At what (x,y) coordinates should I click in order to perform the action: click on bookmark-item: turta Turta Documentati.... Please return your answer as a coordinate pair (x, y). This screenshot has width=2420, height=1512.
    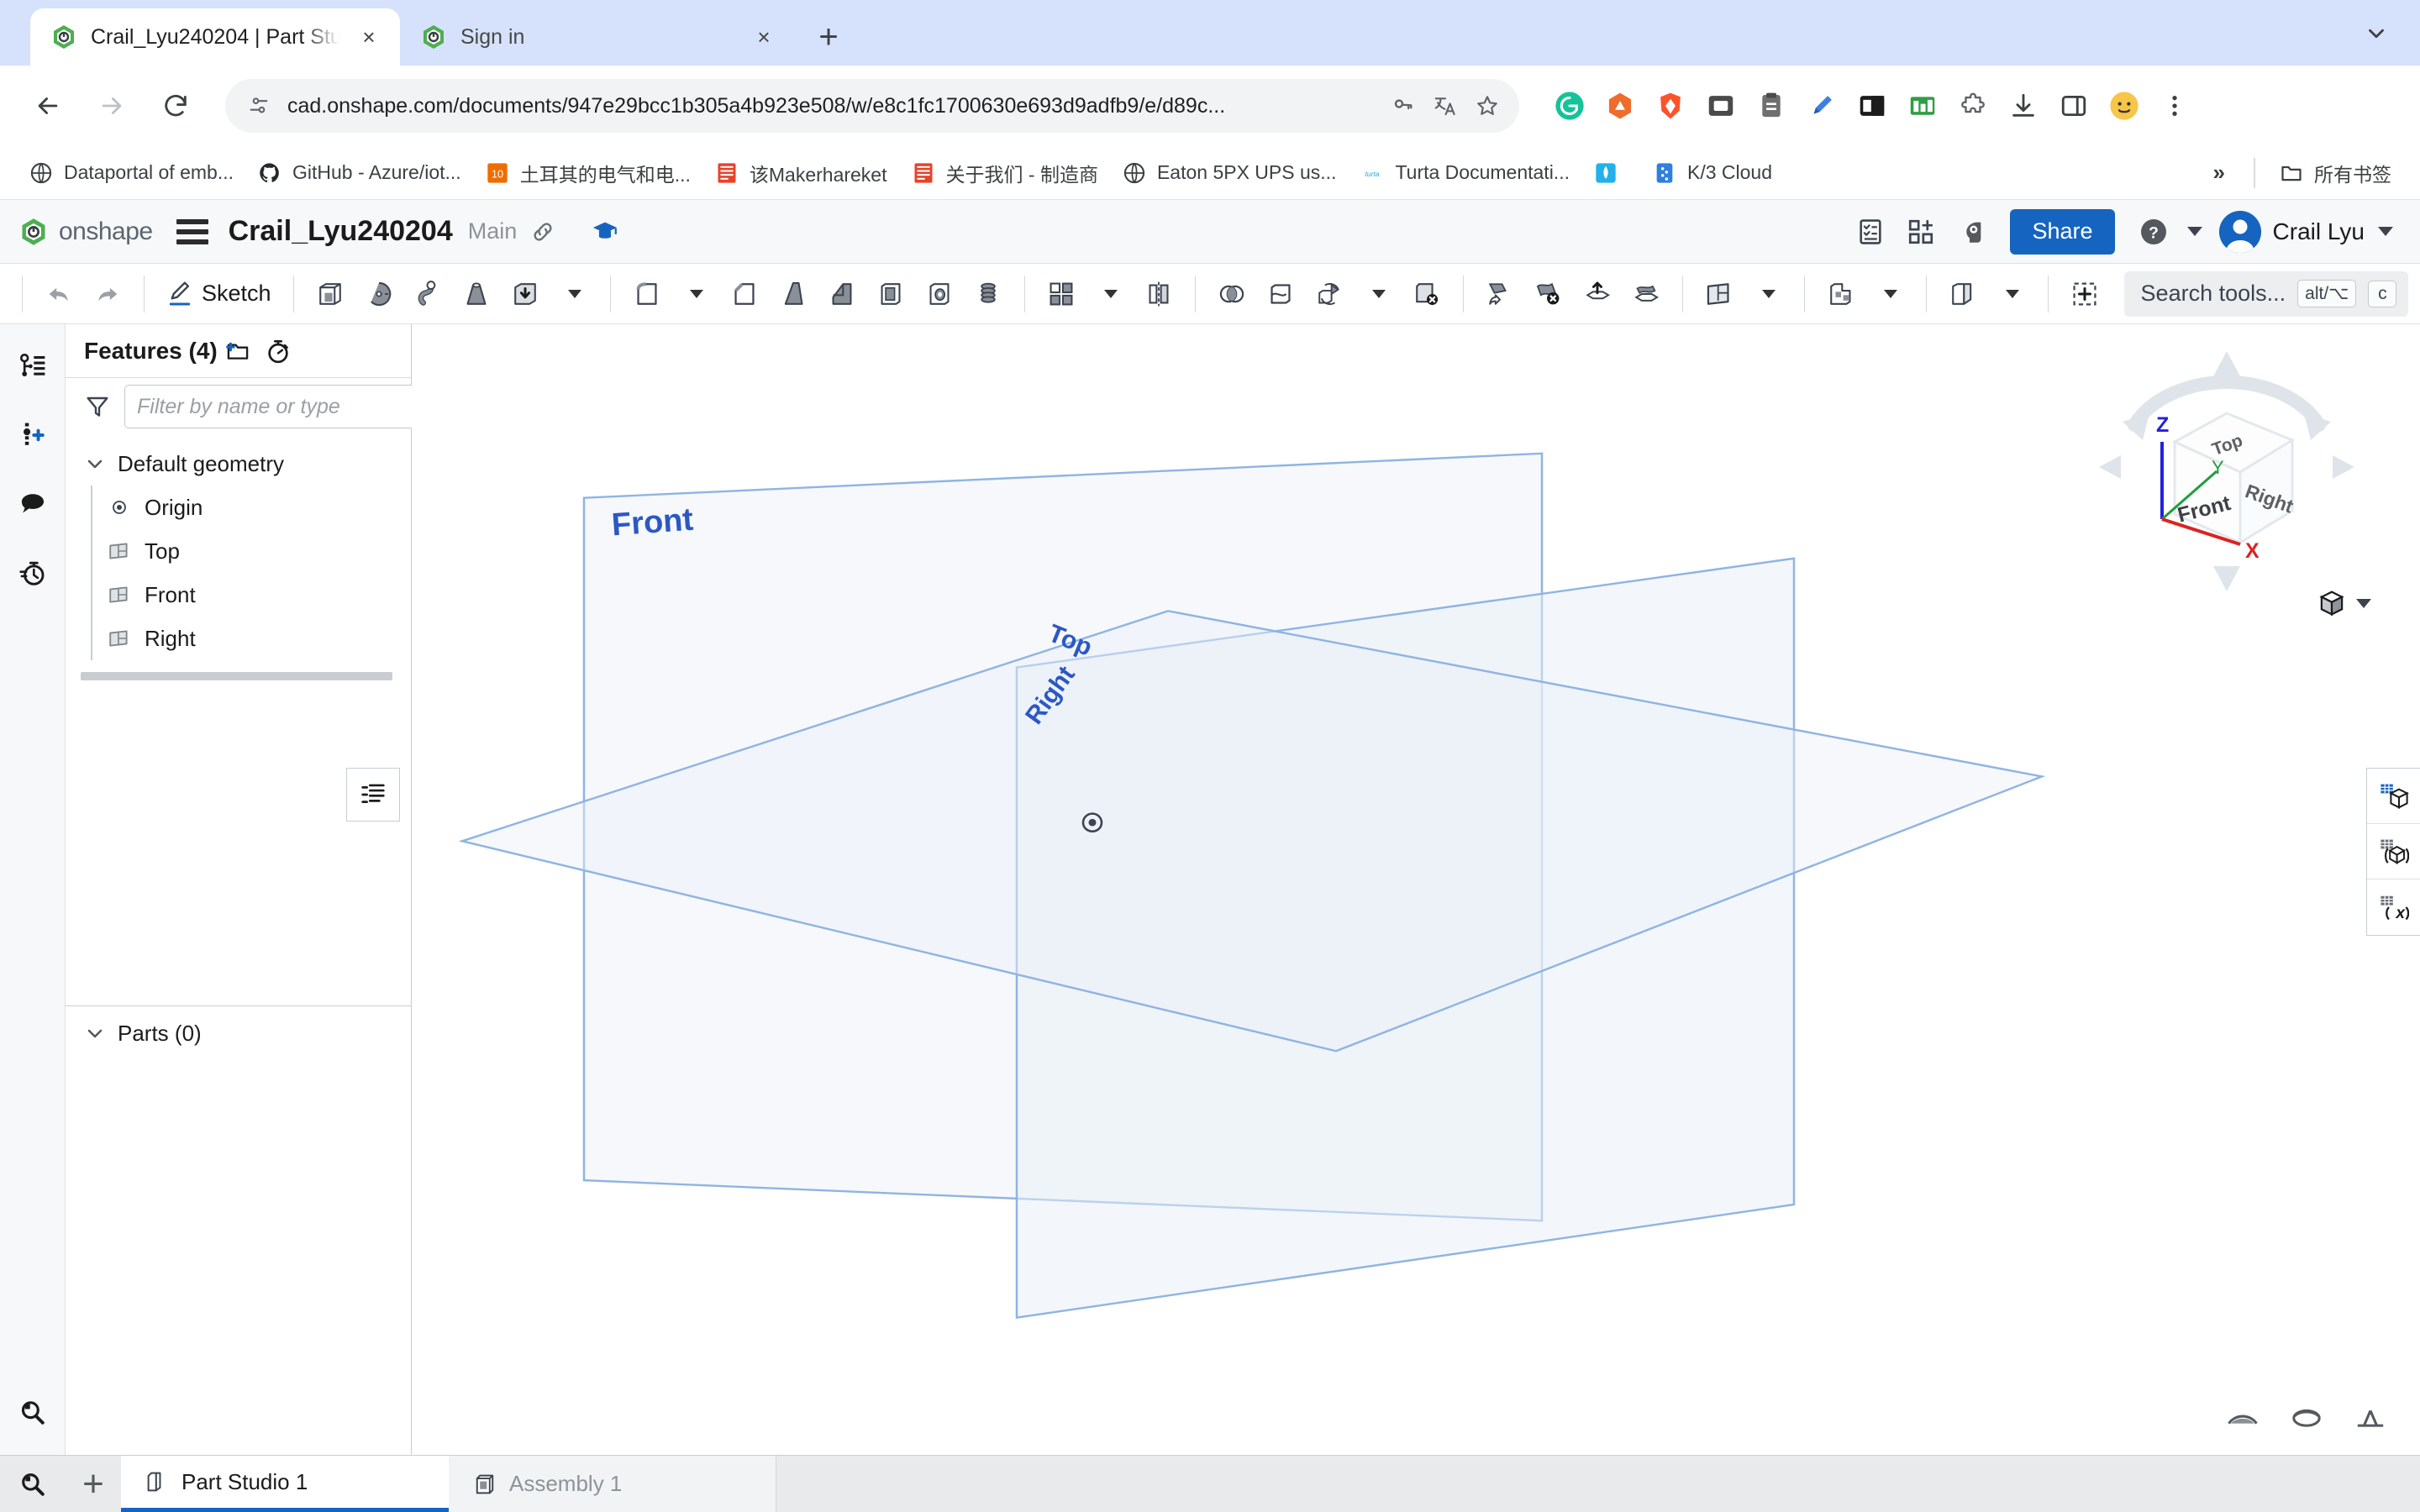
    Looking at the image, I should click on (1465, 173).